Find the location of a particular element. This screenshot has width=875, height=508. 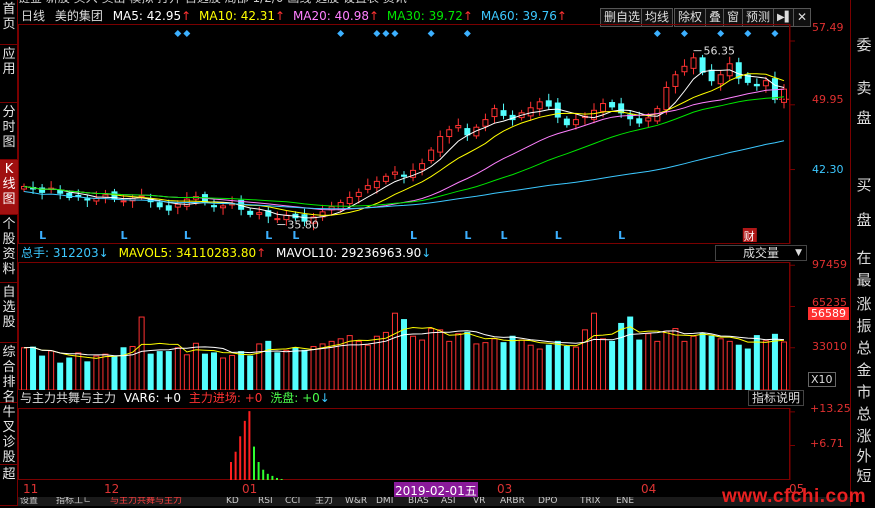

date-label: 04 is located at coordinates (649, 489).